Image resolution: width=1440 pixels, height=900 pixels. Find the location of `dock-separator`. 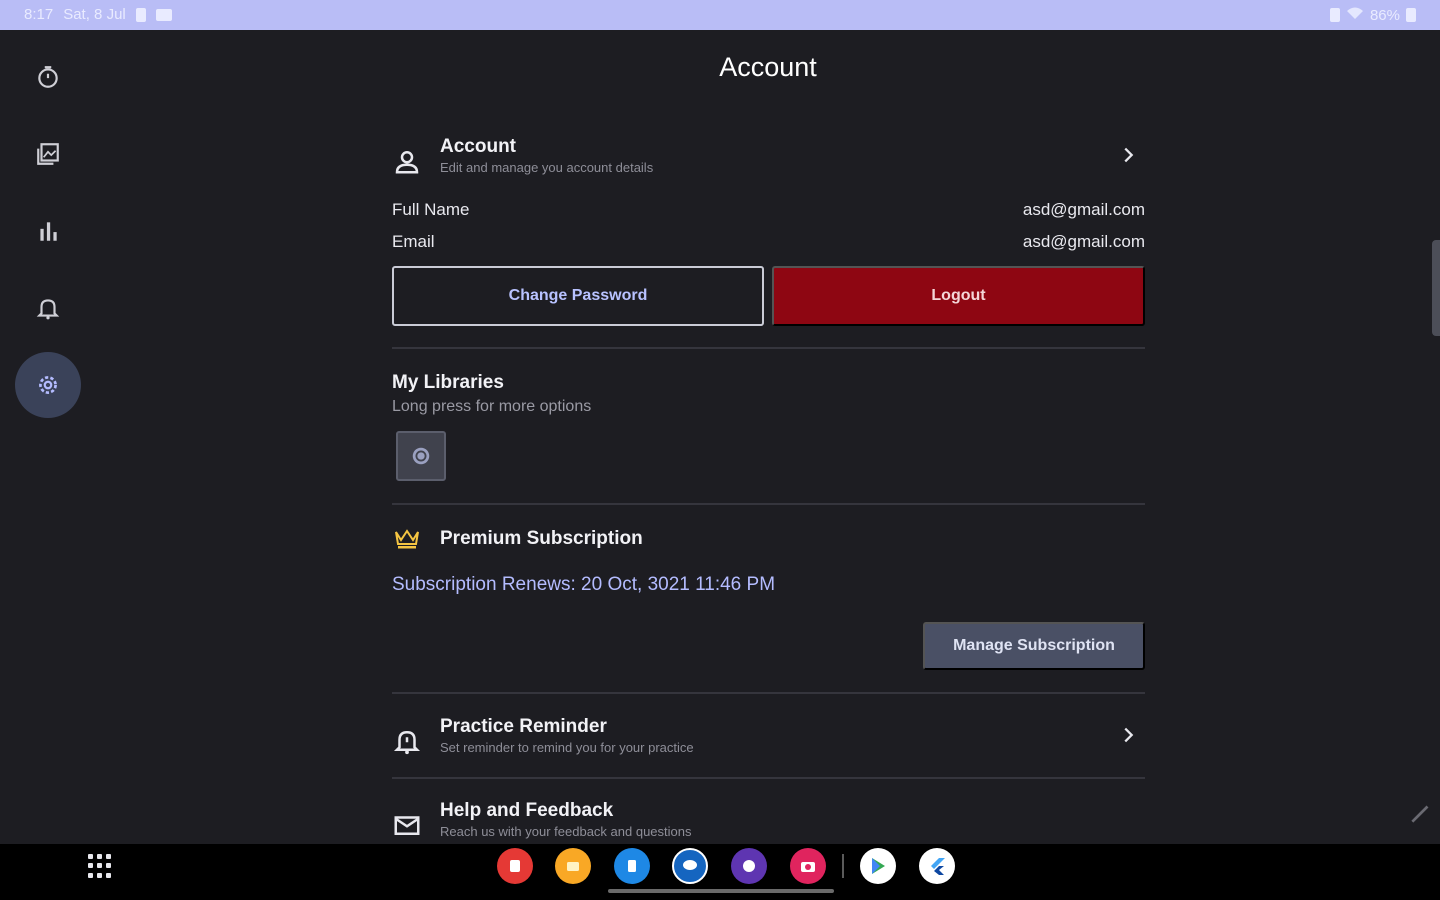

dock-separator is located at coordinates (843, 866).